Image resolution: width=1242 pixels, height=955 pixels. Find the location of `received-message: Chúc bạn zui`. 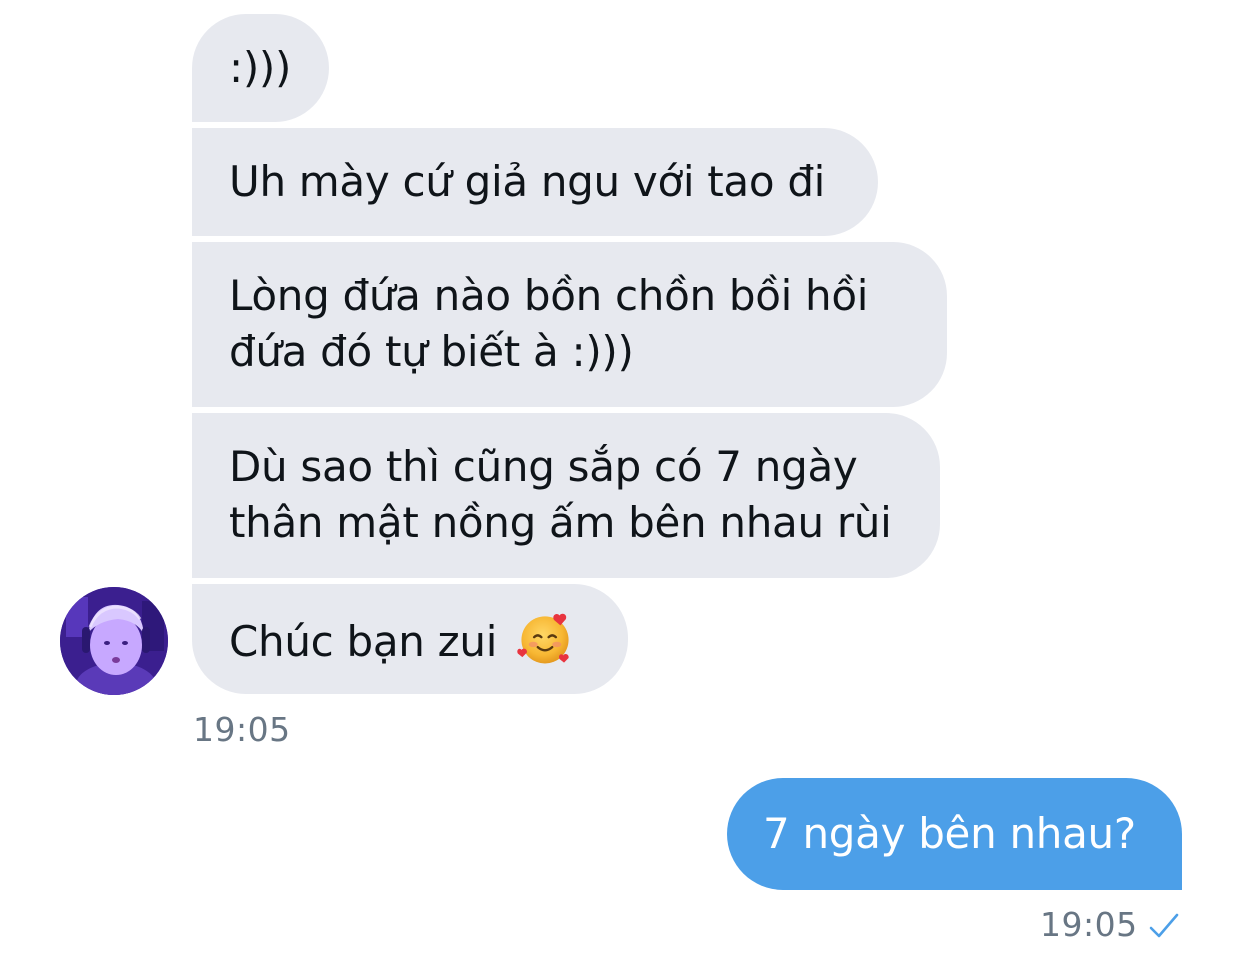

received-message: Chúc bạn zui is located at coordinates (410, 639).